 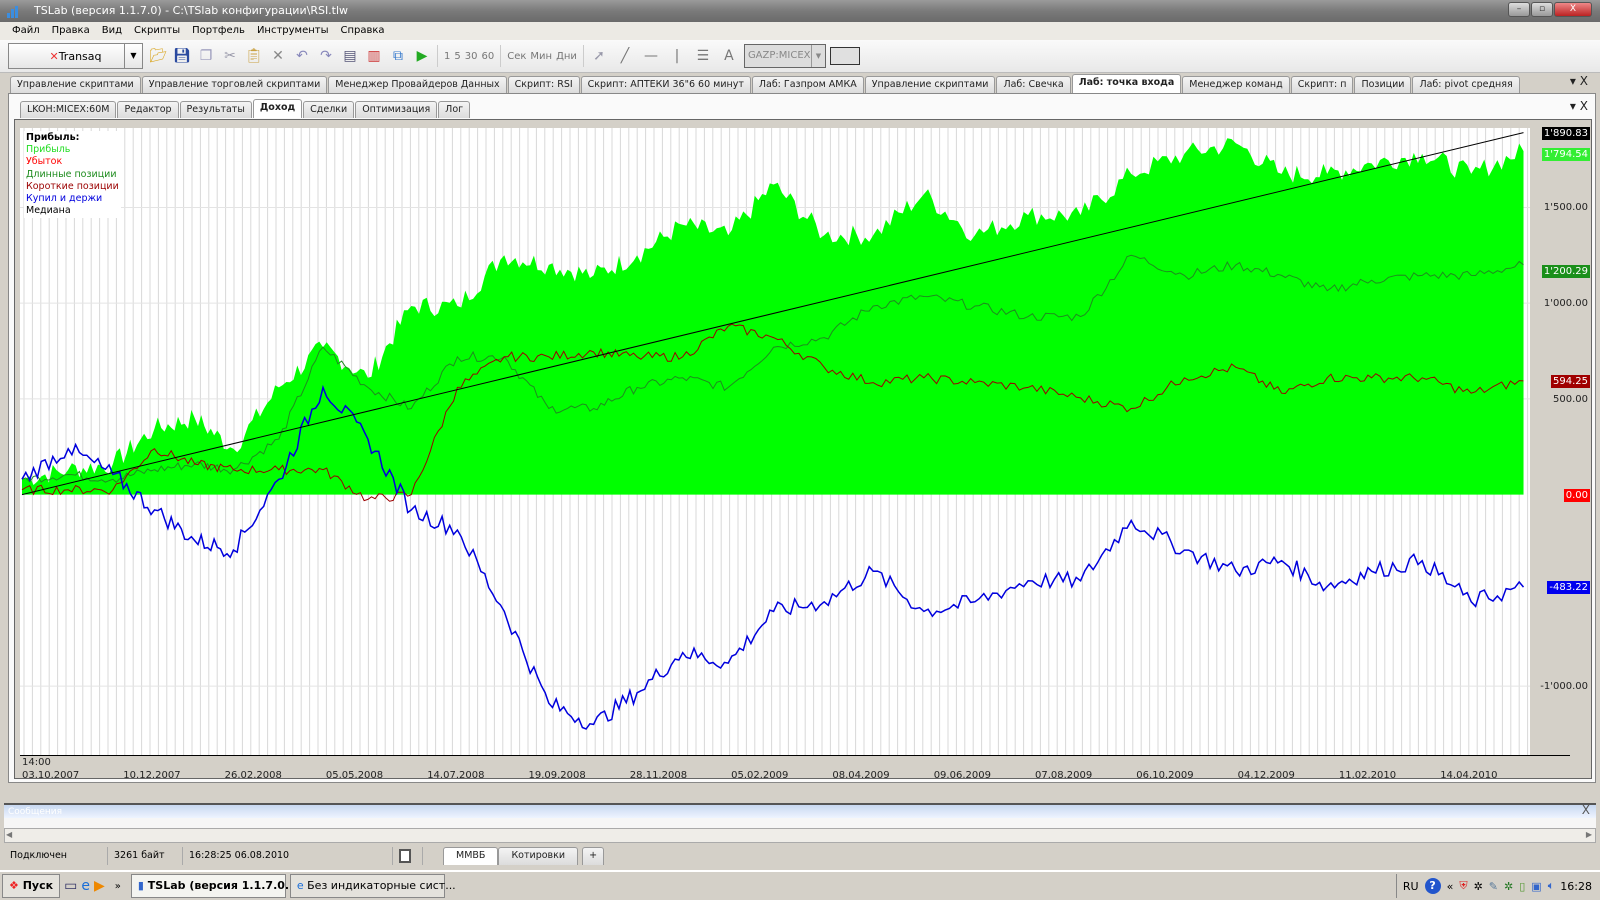 What do you see at coordinates (99, 886) in the screenshot?
I see `media-player-icon: ▶` at bounding box center [99, 886].